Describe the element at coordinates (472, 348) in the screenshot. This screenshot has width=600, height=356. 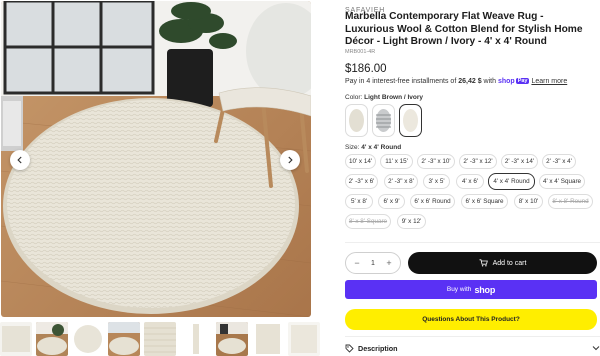
I see `description-accordion: Description` at that location.